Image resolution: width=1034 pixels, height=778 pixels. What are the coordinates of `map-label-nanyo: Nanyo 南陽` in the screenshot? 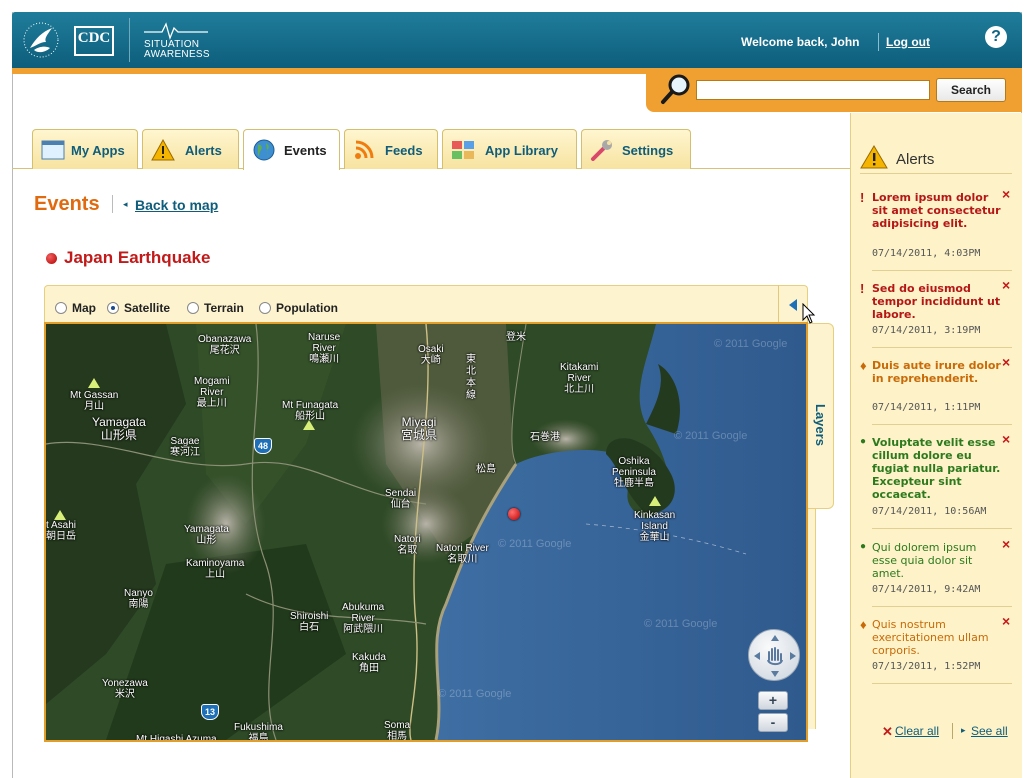 It's located at (138, 599).